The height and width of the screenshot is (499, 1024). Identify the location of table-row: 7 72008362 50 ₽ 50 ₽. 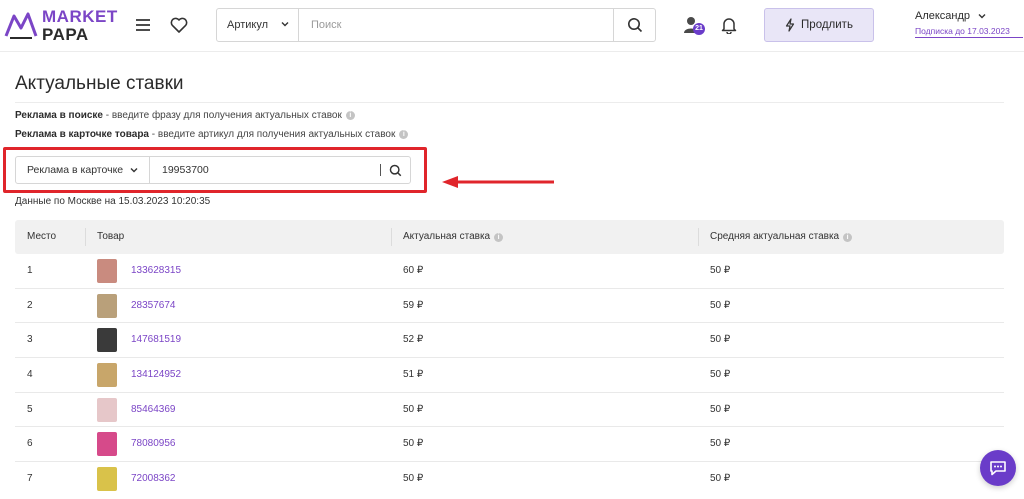
(509, 479).